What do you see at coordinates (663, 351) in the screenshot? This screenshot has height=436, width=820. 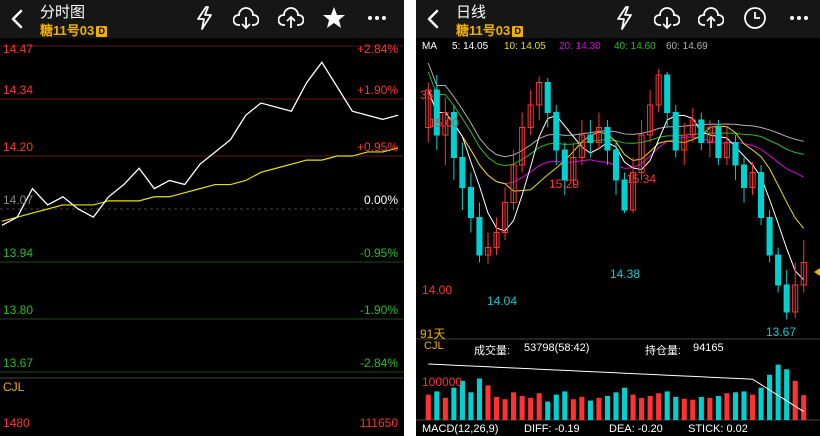 I see `open-interest-label: 持仓量:` at bounding box center [663, 351].